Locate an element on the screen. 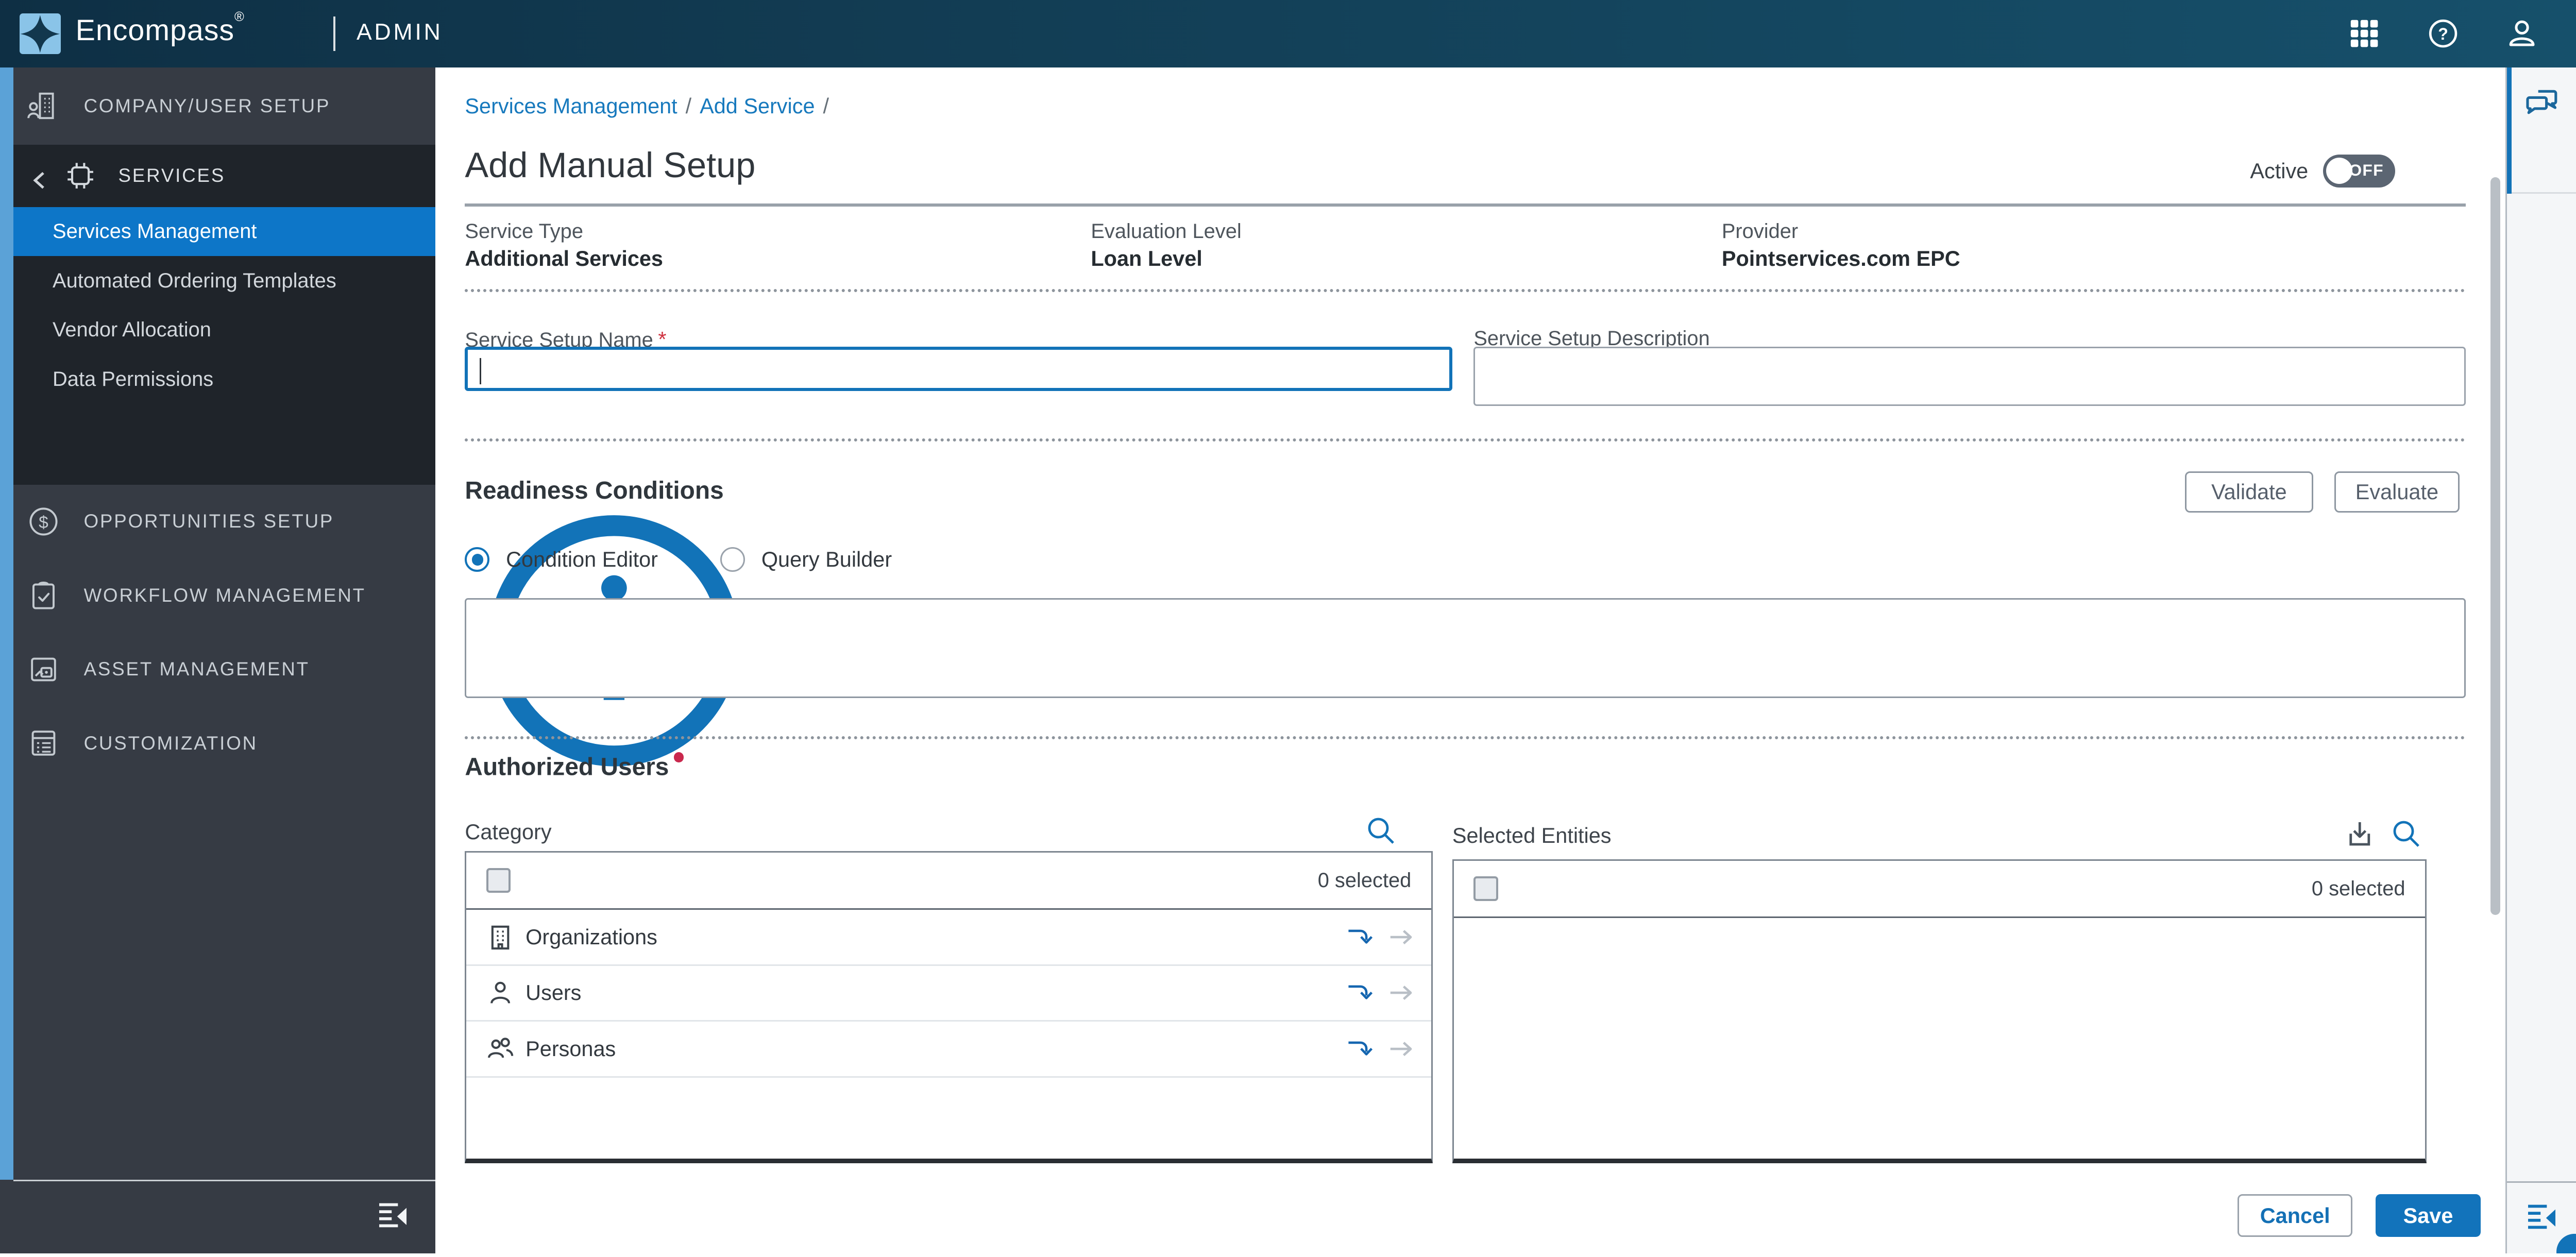  category-row-users: Users is located at coordinates (948, 994).